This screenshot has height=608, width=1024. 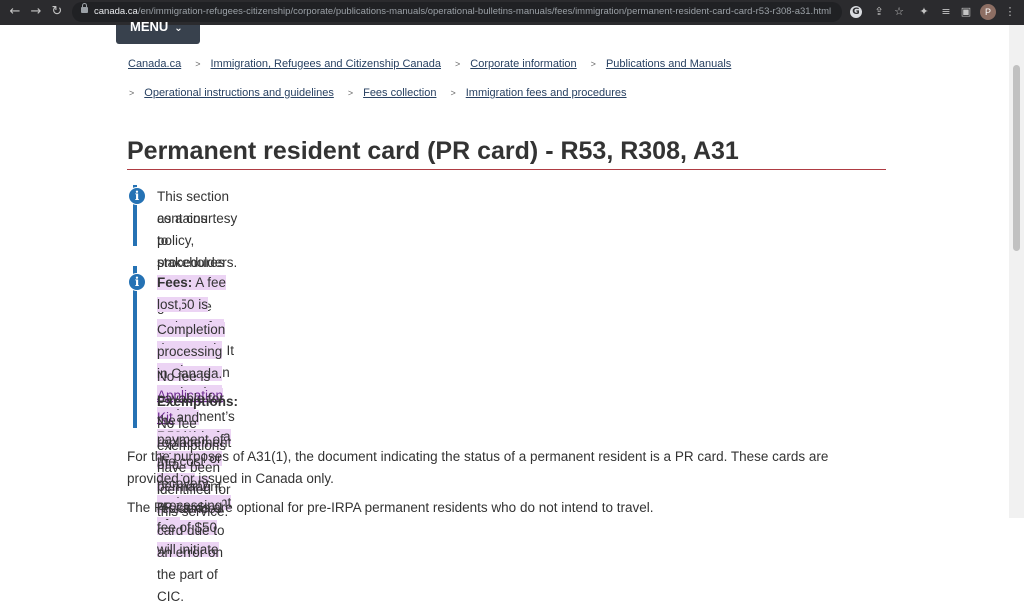 What do you see at coordinates (1010, 12) in the screenshot?
I see `more-menu-icon: ⋮` at bounding box center [1010, 12].